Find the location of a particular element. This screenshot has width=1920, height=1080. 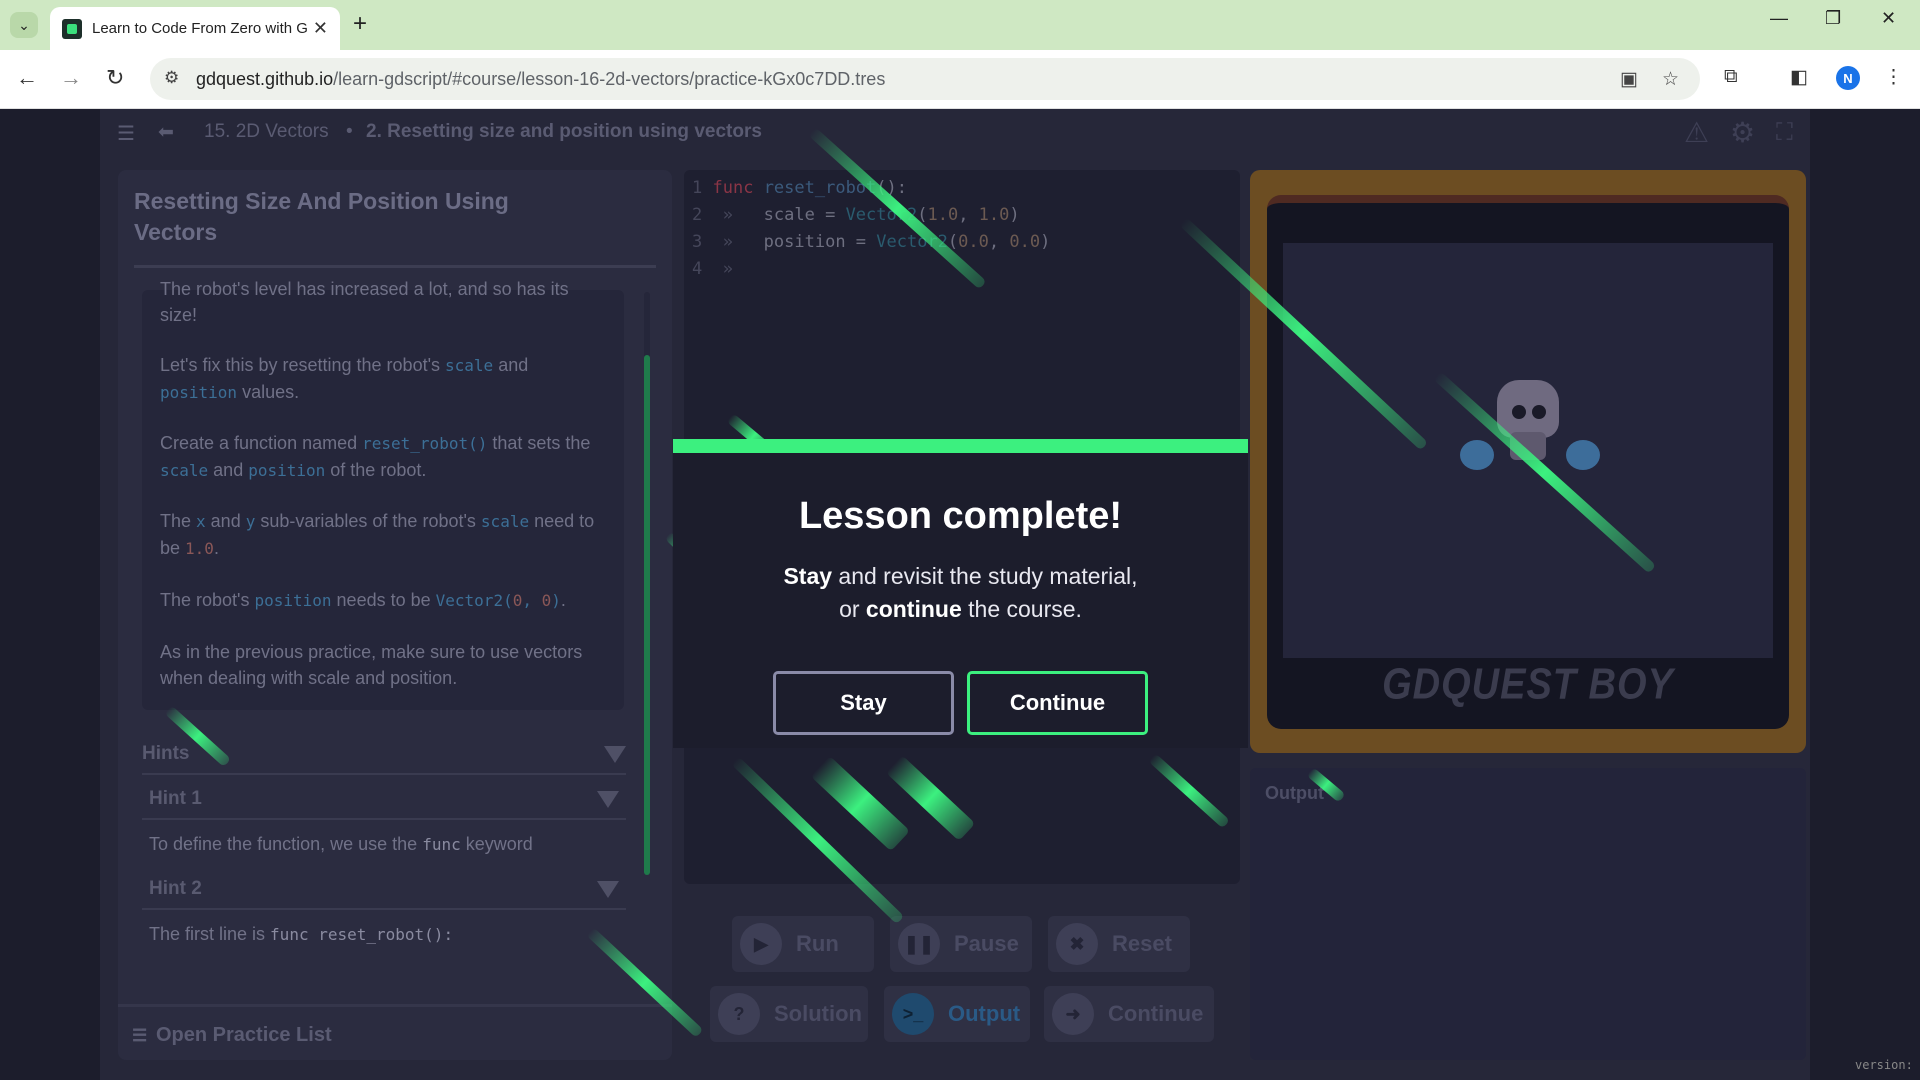

modal-message-line-2: or continue the course. is located at coordinates (960, 609).